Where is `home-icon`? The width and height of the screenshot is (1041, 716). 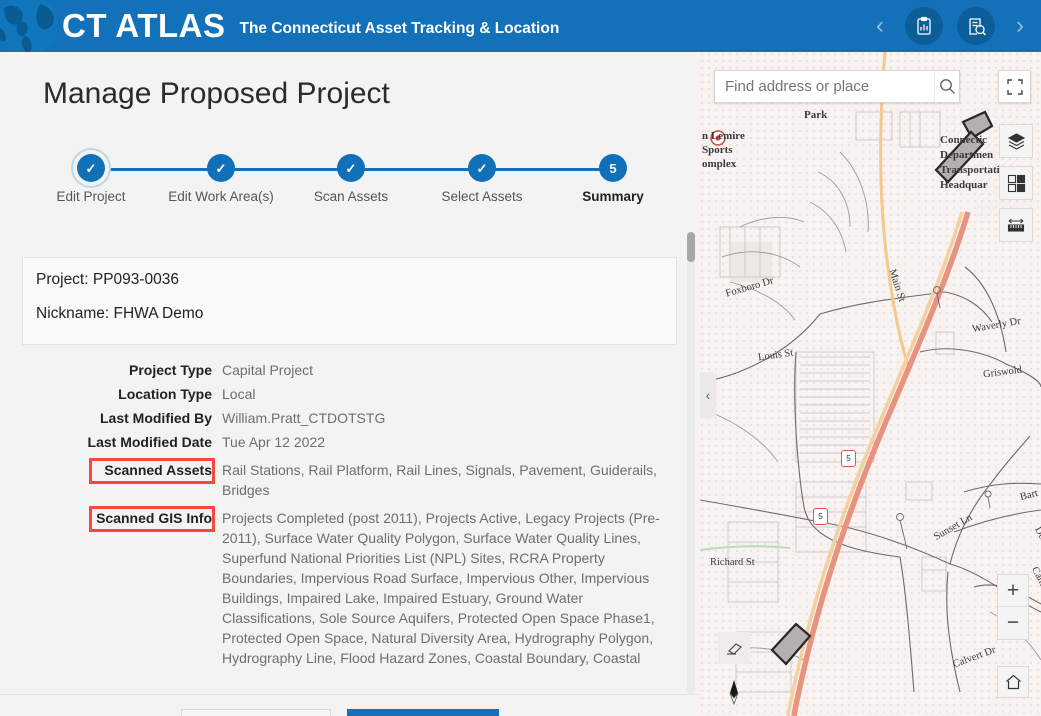 home-icon is located at coordinates (1013, 682).